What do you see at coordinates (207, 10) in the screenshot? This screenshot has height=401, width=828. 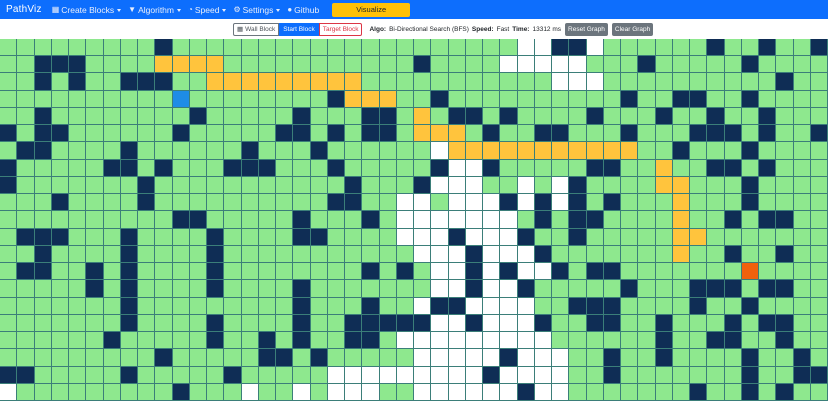 I see `nav-speed: ◔ Speed` at bounding box center [207, 10].